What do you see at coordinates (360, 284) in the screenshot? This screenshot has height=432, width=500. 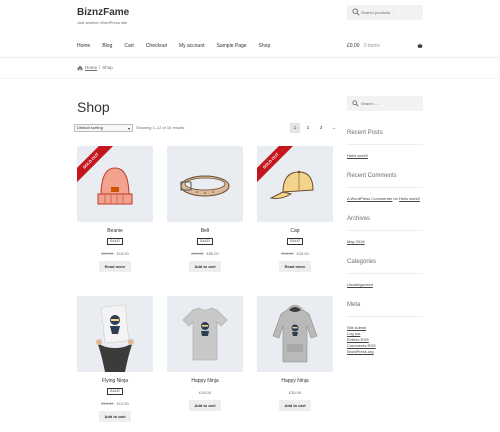 I see `category-link: Uncategorized` at bounding box center [360, 284].